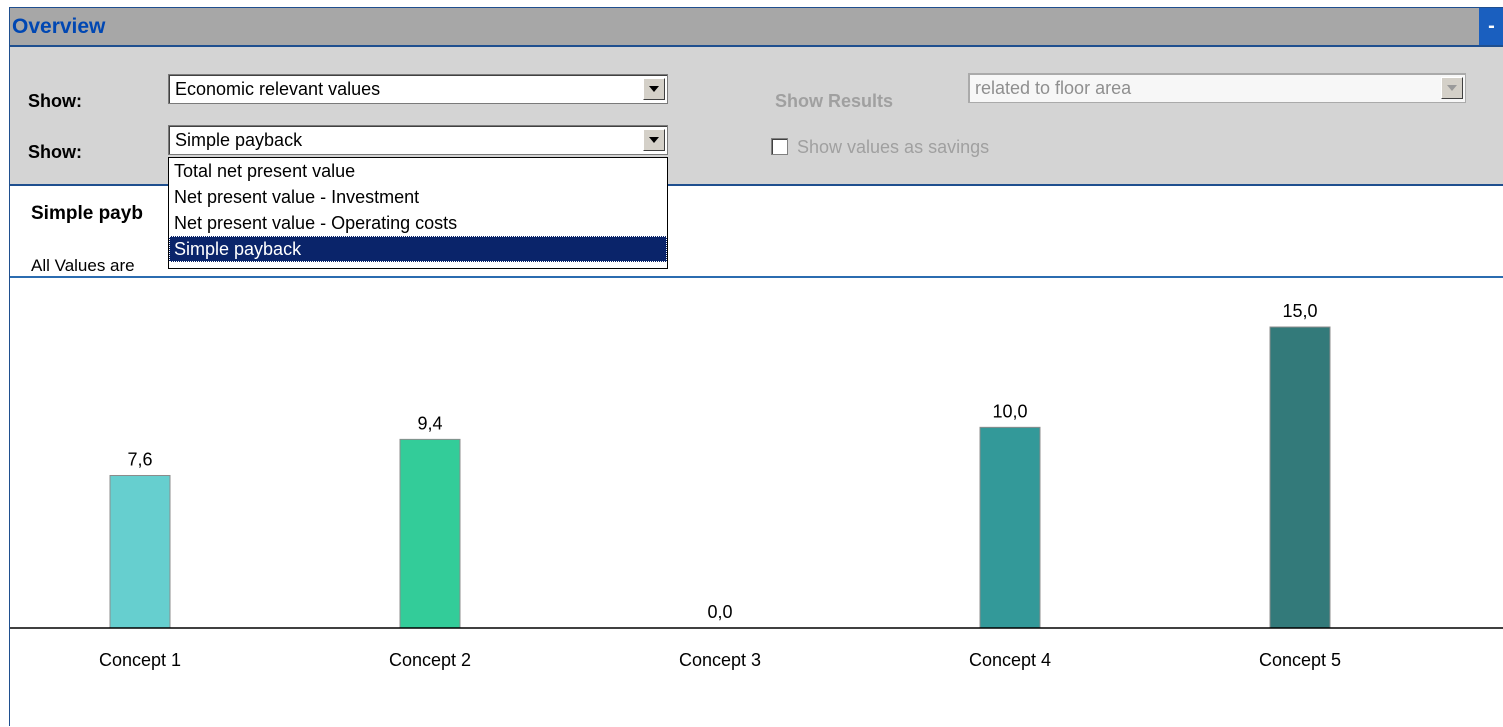 The image size is (1503, 727). I want to click on dropdown-option: Simple payback, so click(418, 249).